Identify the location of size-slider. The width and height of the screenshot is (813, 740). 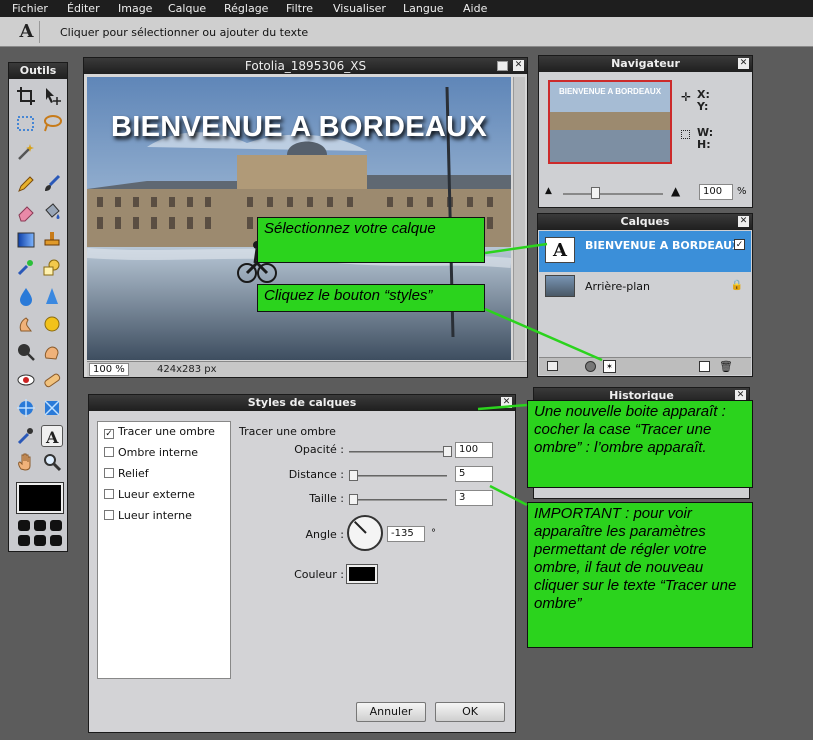
(398, 499).